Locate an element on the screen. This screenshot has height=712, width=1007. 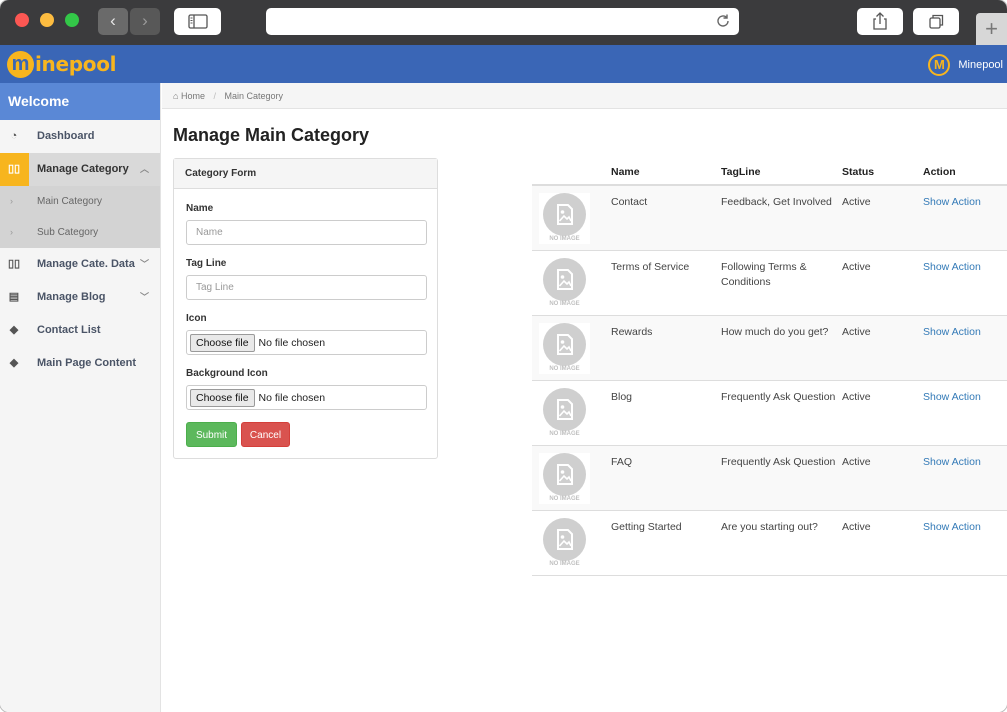
sidebar-item-manage-category: ▯▯ Manage Category ︿ is located at coordinates (80, 169).